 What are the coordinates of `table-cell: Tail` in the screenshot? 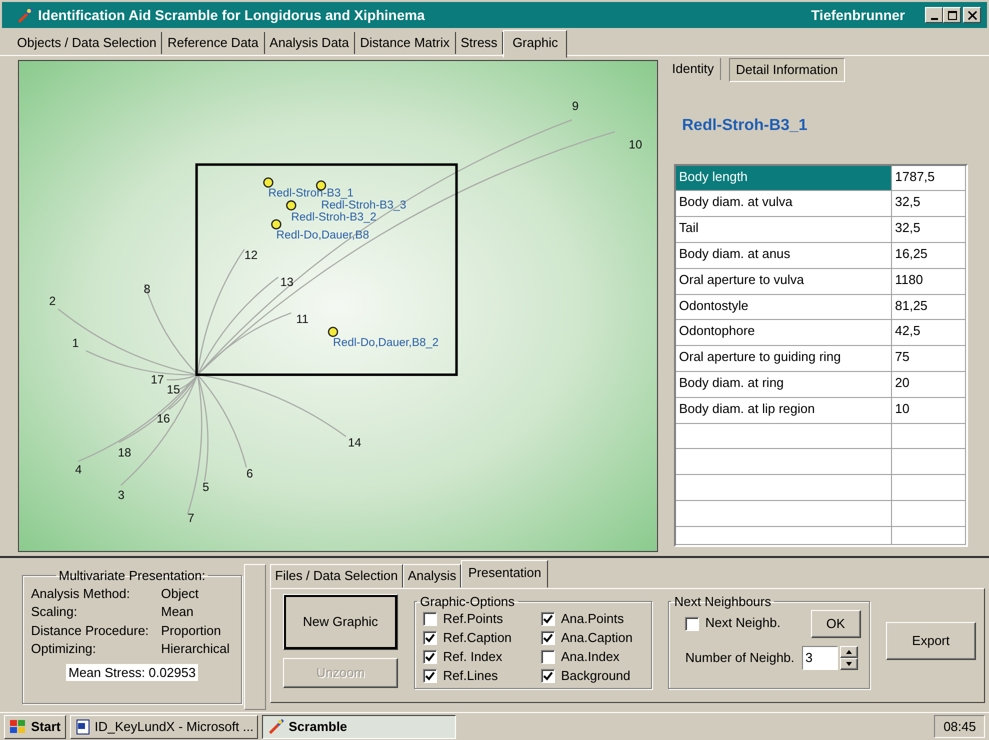 It's located at (784, 230).